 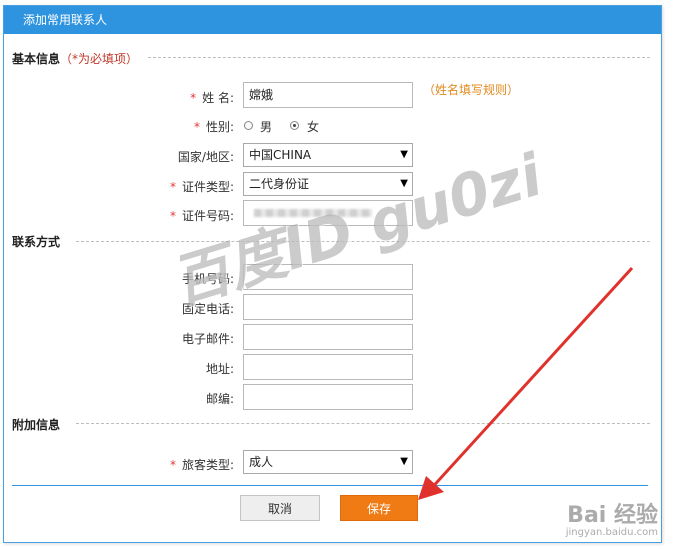 What do you see at coordinates (611, 532) in the screenshot?
I see `baidu-watermark-url: jingyan.baidu.com` at bounding box center [611, 532].